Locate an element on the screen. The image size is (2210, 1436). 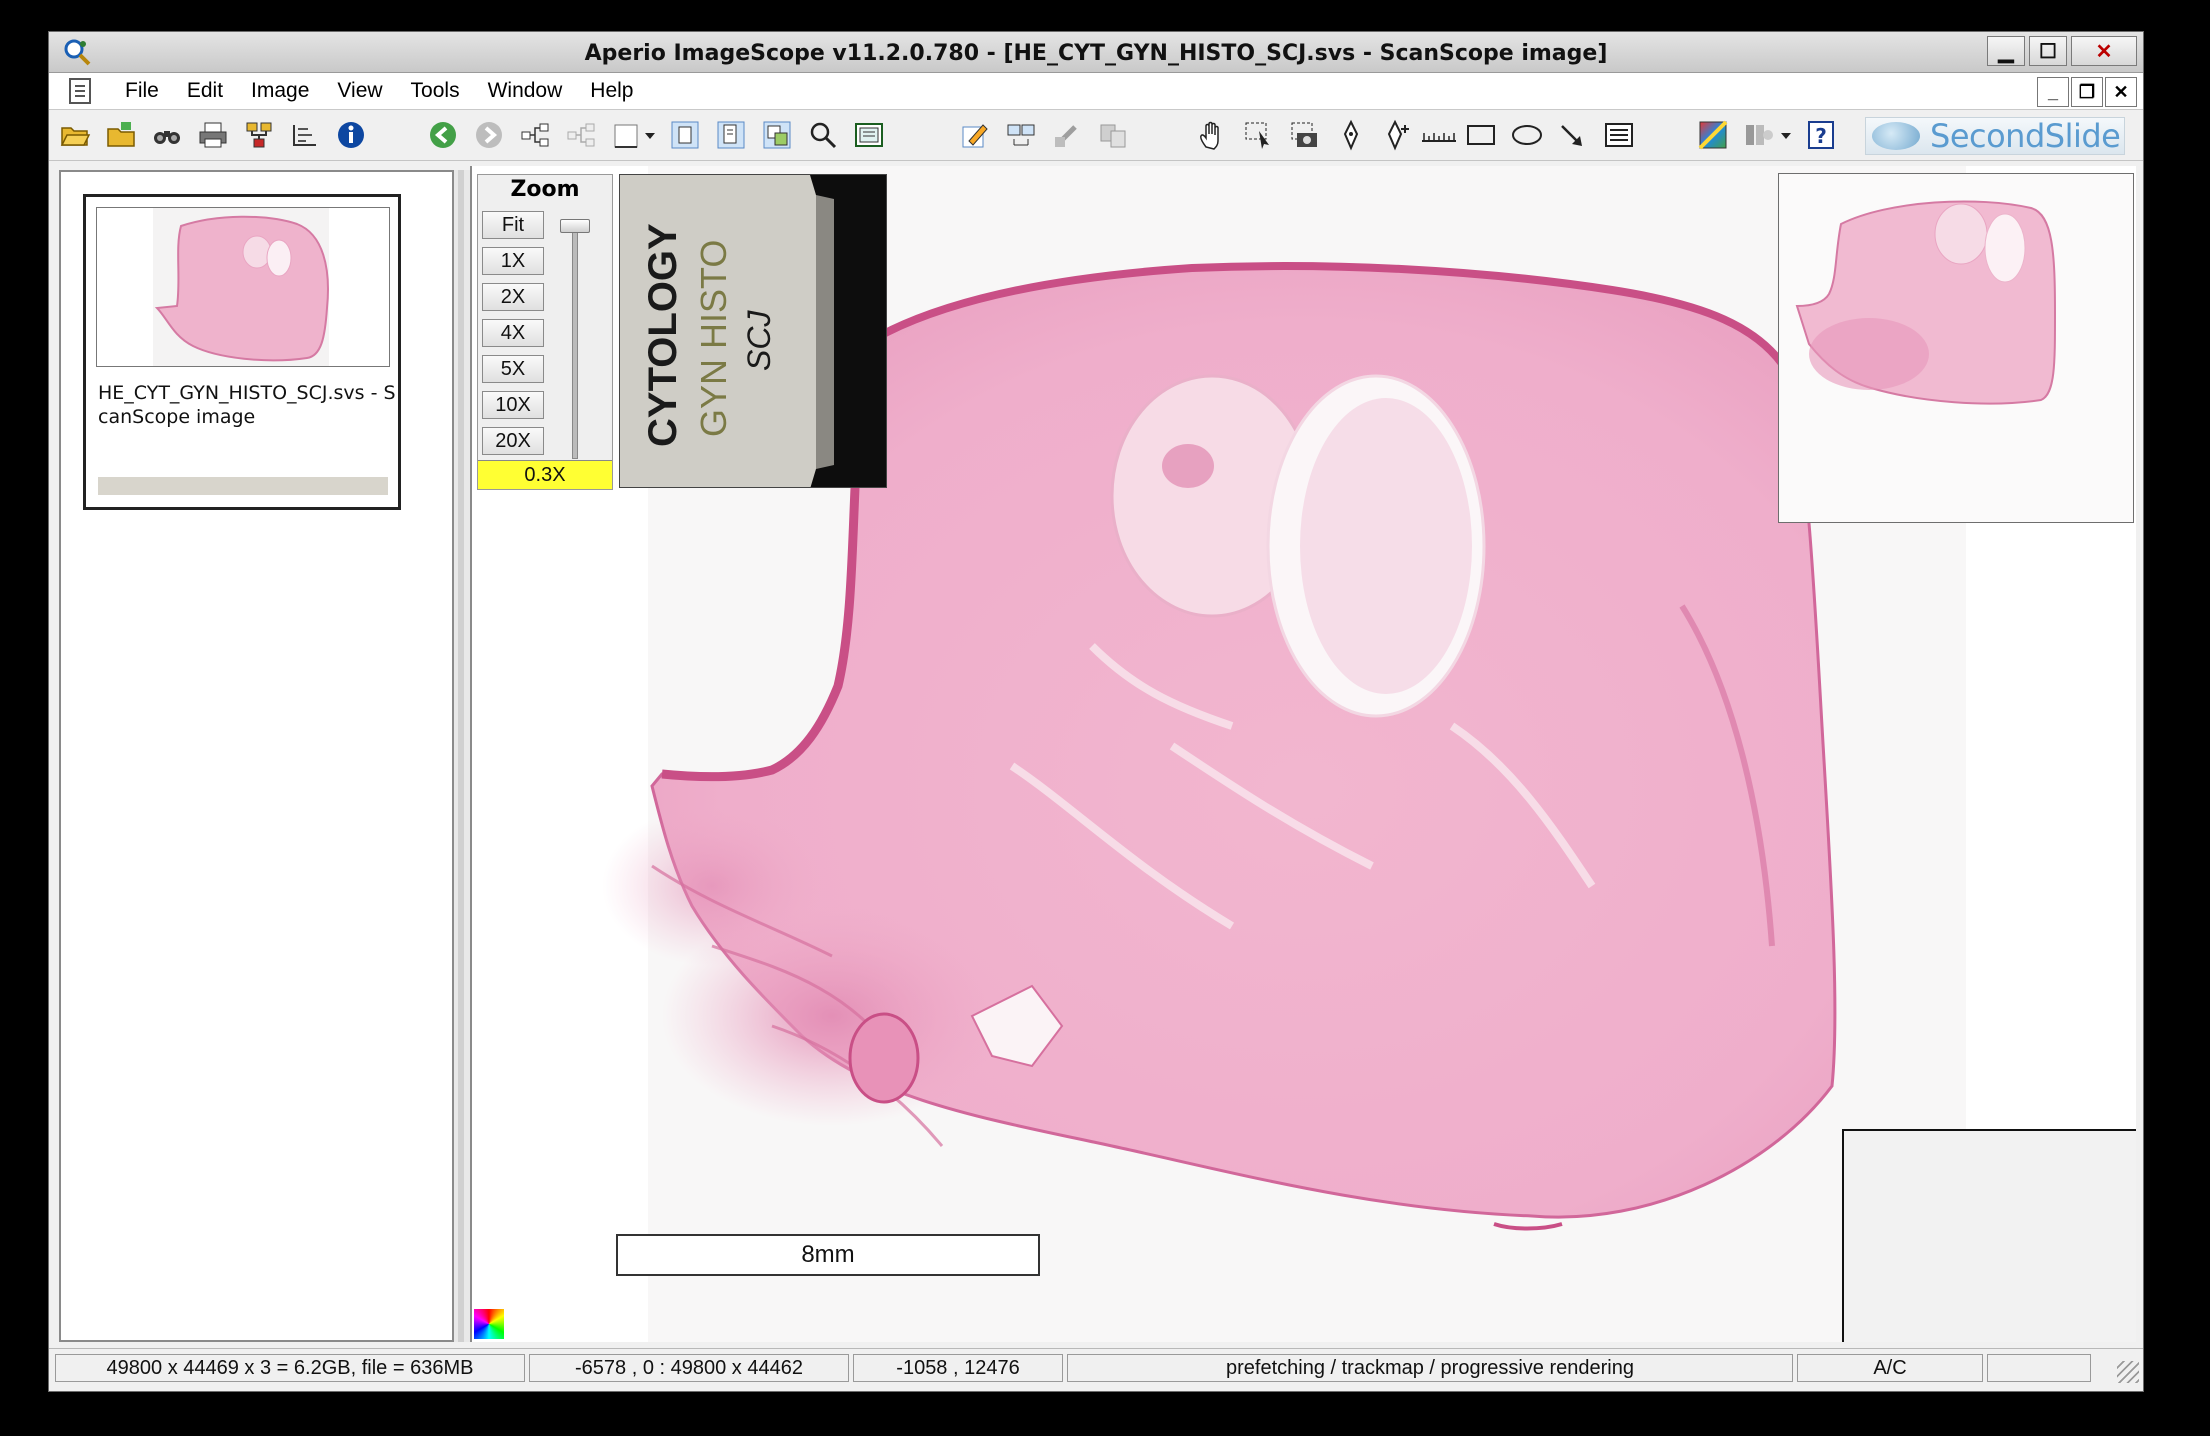
zoom-slider-track is located at coordinates (575, 341).